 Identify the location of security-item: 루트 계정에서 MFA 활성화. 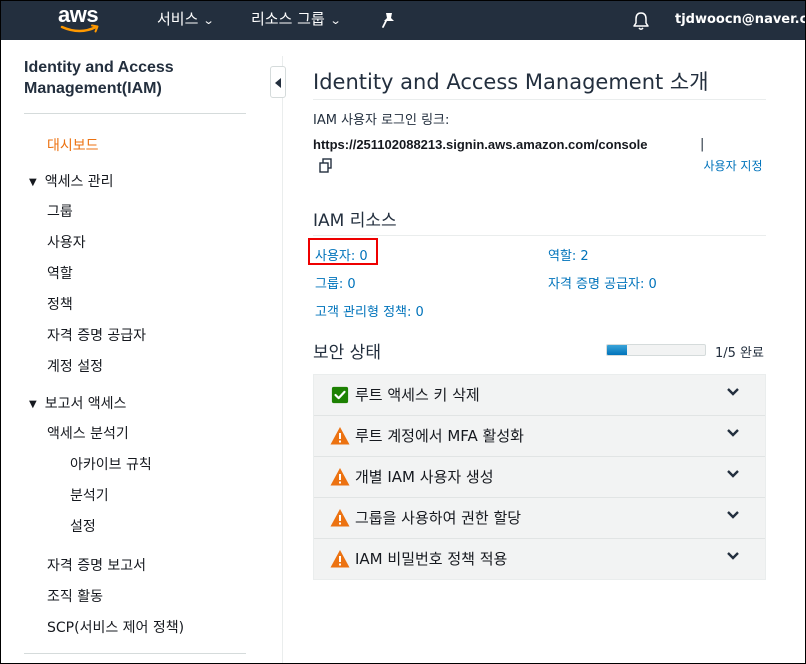
(539, 436).